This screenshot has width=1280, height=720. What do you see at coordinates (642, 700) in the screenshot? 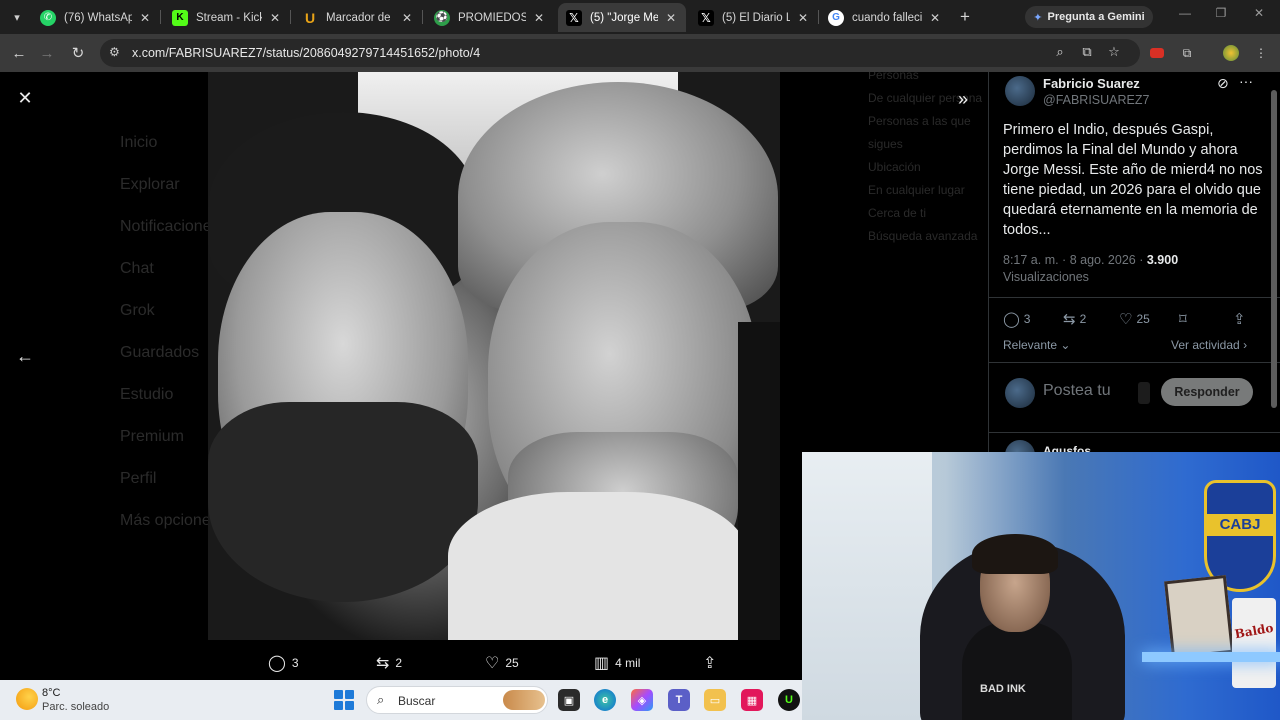
I see `copilot-icon: ◈` at bounding box center [642, 700].